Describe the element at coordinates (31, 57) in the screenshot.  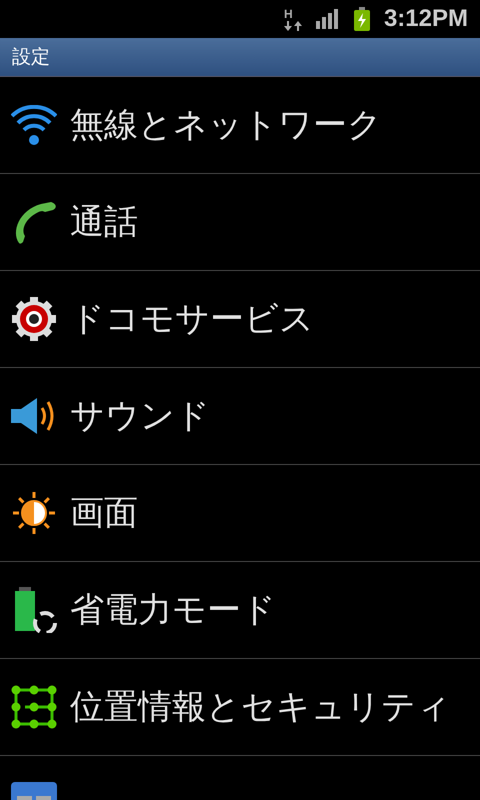
I see `screen-title: 設定` at that location.